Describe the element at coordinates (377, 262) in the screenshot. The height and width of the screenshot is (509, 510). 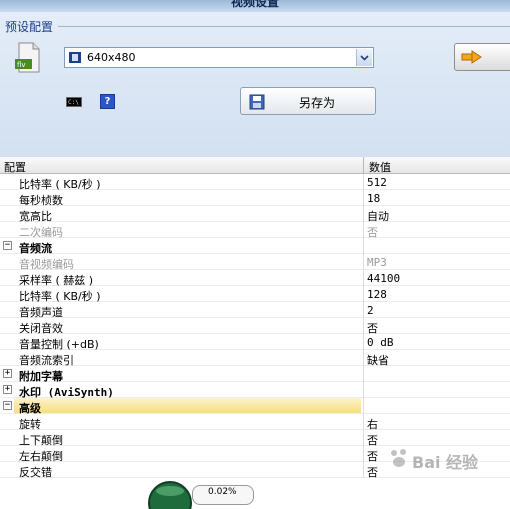
I see `property-value: MP3` at that location.